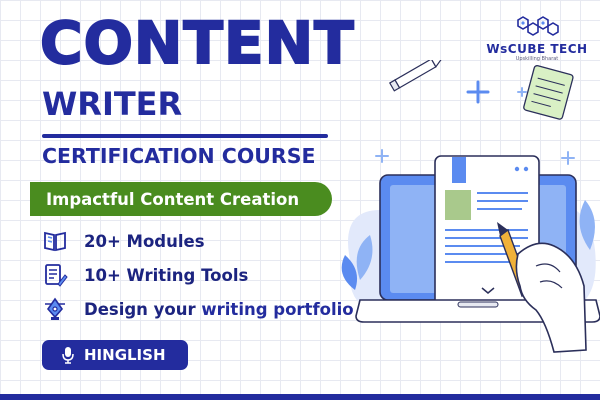 The image size is (600, 400). What do you see at coordinates (537, 39) in the screenshot?
I see `brand-logo: WsCUBE TECH Upskilling Bharat` at bounding box center [537, 39].